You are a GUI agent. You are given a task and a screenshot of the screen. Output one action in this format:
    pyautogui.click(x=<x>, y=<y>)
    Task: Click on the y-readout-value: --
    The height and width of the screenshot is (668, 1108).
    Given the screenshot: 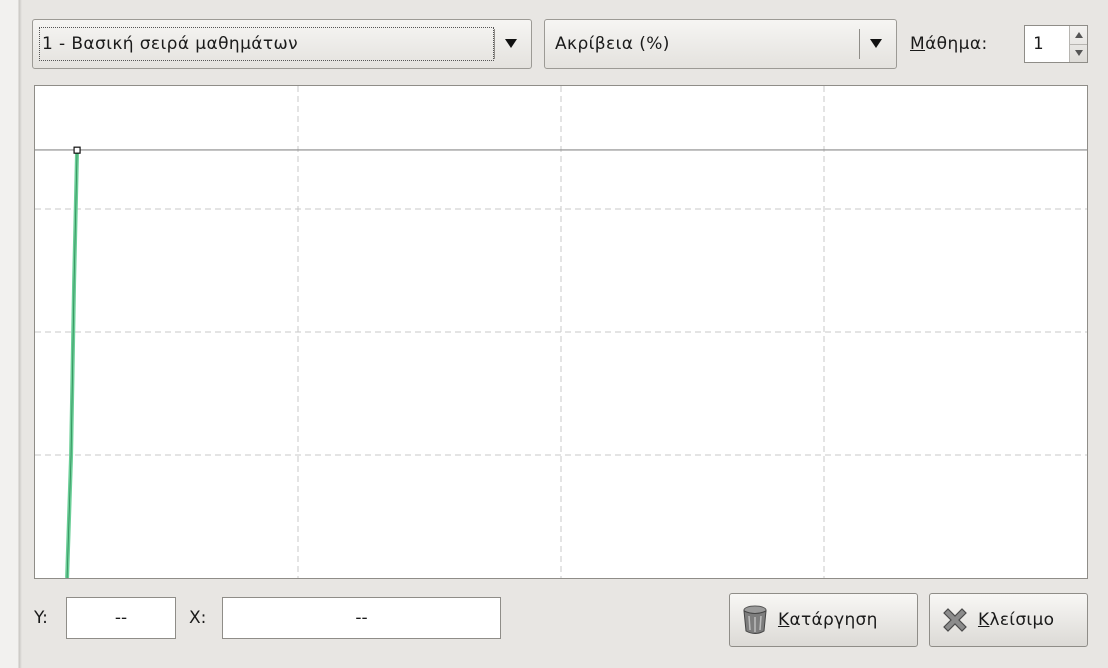 What is the action you would take?
    pyautogui.click(x=121, y=618)
    